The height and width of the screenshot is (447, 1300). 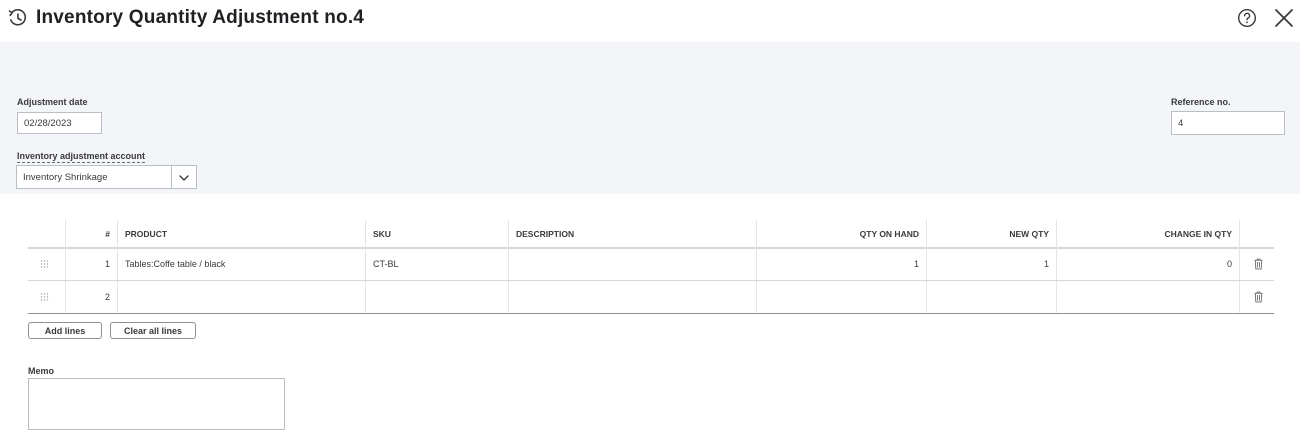 I want to click on line-number-cell: 2, so click(x=91, y=297).